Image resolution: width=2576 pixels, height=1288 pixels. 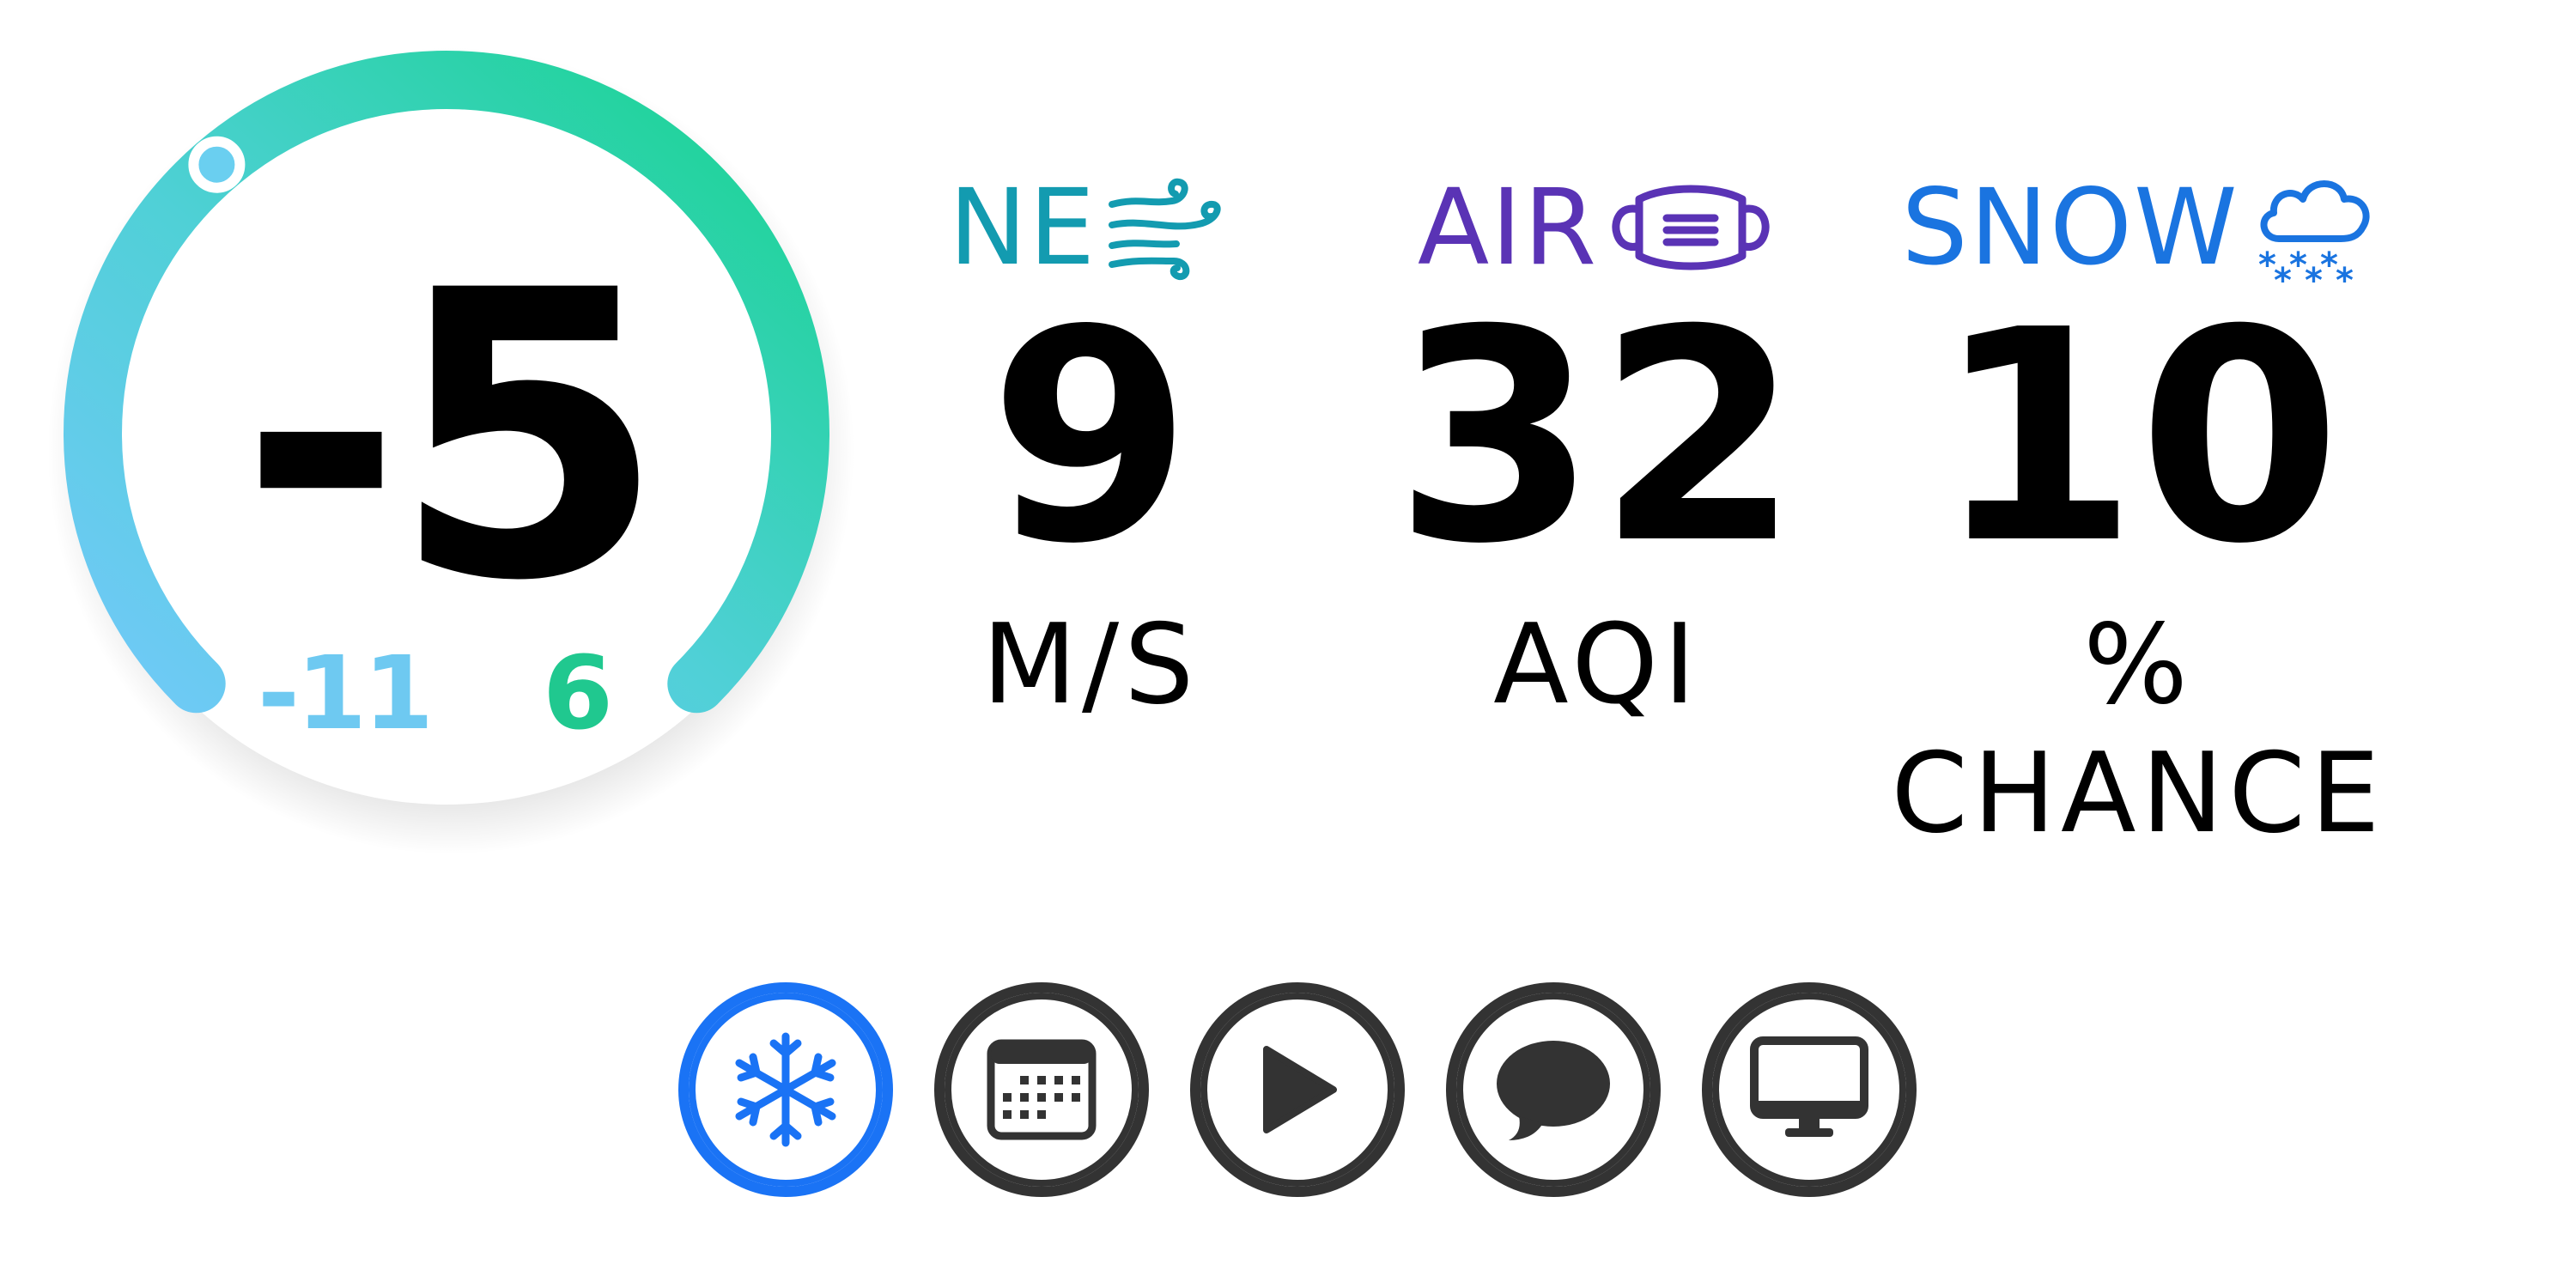 What do you see at coordinates (1090, 438) in the screenshot?
I see `wind-speed: 9` at bounding box center [1090, 438].